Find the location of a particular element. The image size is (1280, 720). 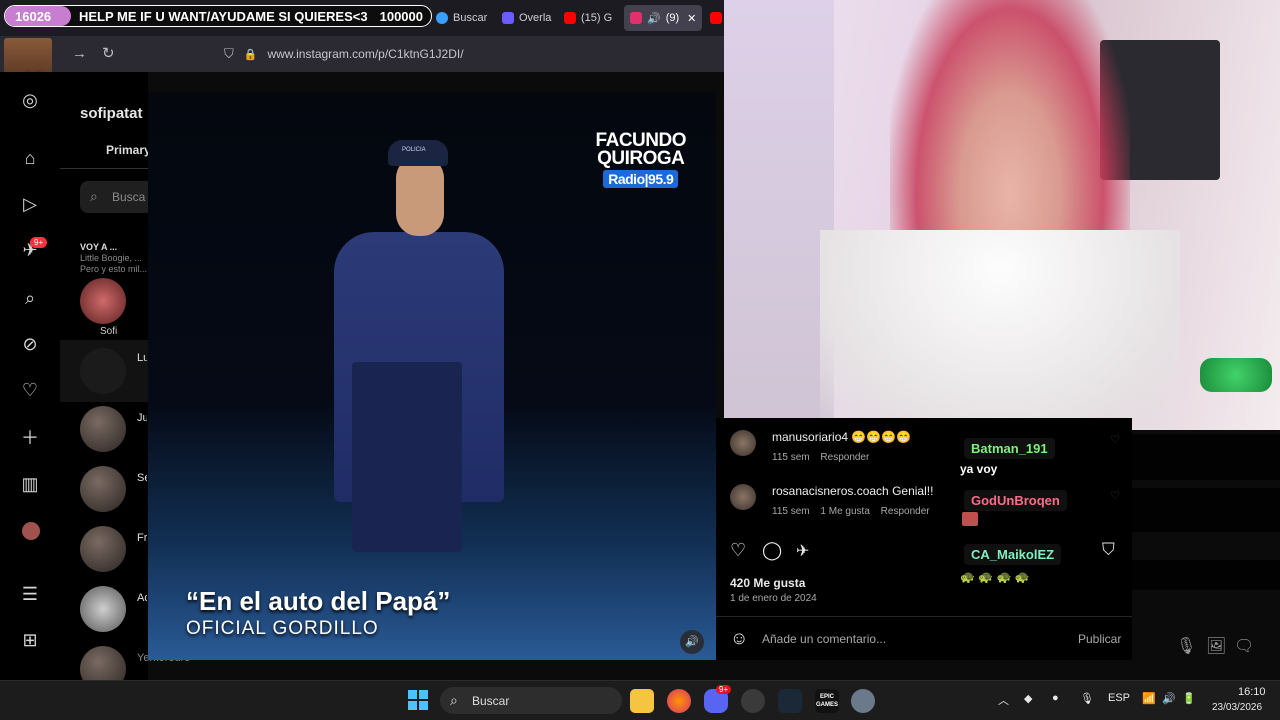

dm-username: sofipatat is located at coordinates (114, 113).